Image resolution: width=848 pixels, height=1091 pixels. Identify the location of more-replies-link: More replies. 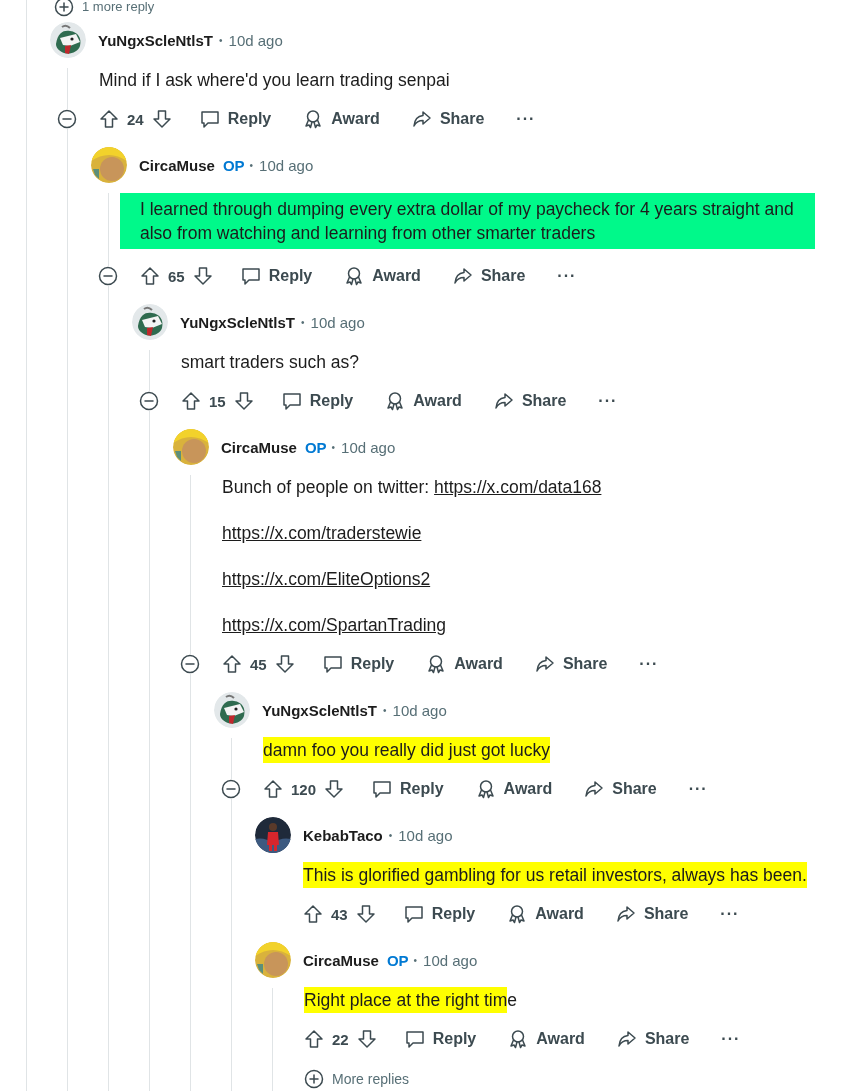
(371, 1079).